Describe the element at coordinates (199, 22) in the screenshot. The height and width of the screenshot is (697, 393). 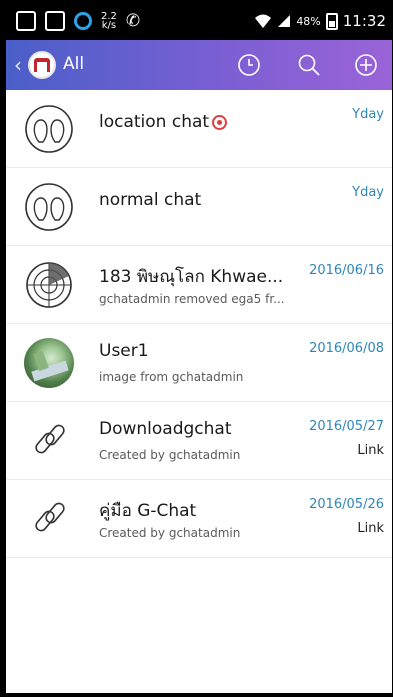
I see `status-bar: 2.2 k/s ✆ 48% 11:32` at that location.